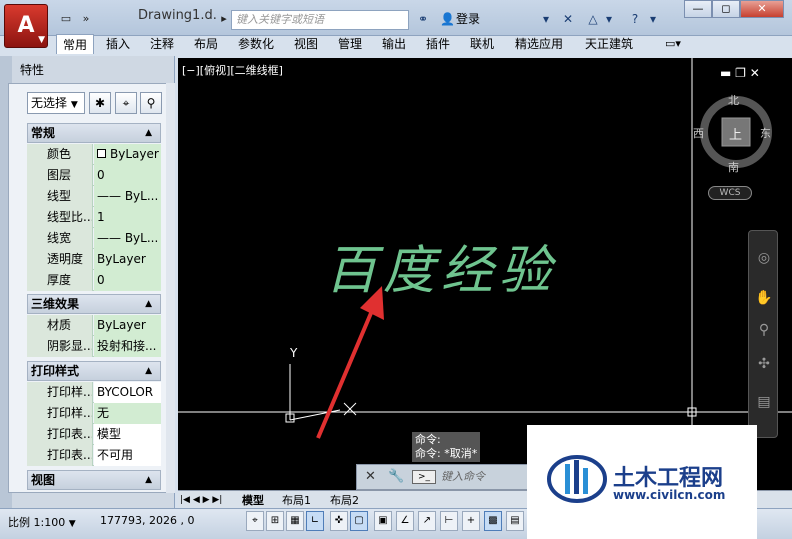 Image resolution: width=792 pixels, height=539 pixels. What do you see at coordinates (359, 521) in the screenshot?
I see `object-snap-icon: ▢` at bounding box center [359, 521].